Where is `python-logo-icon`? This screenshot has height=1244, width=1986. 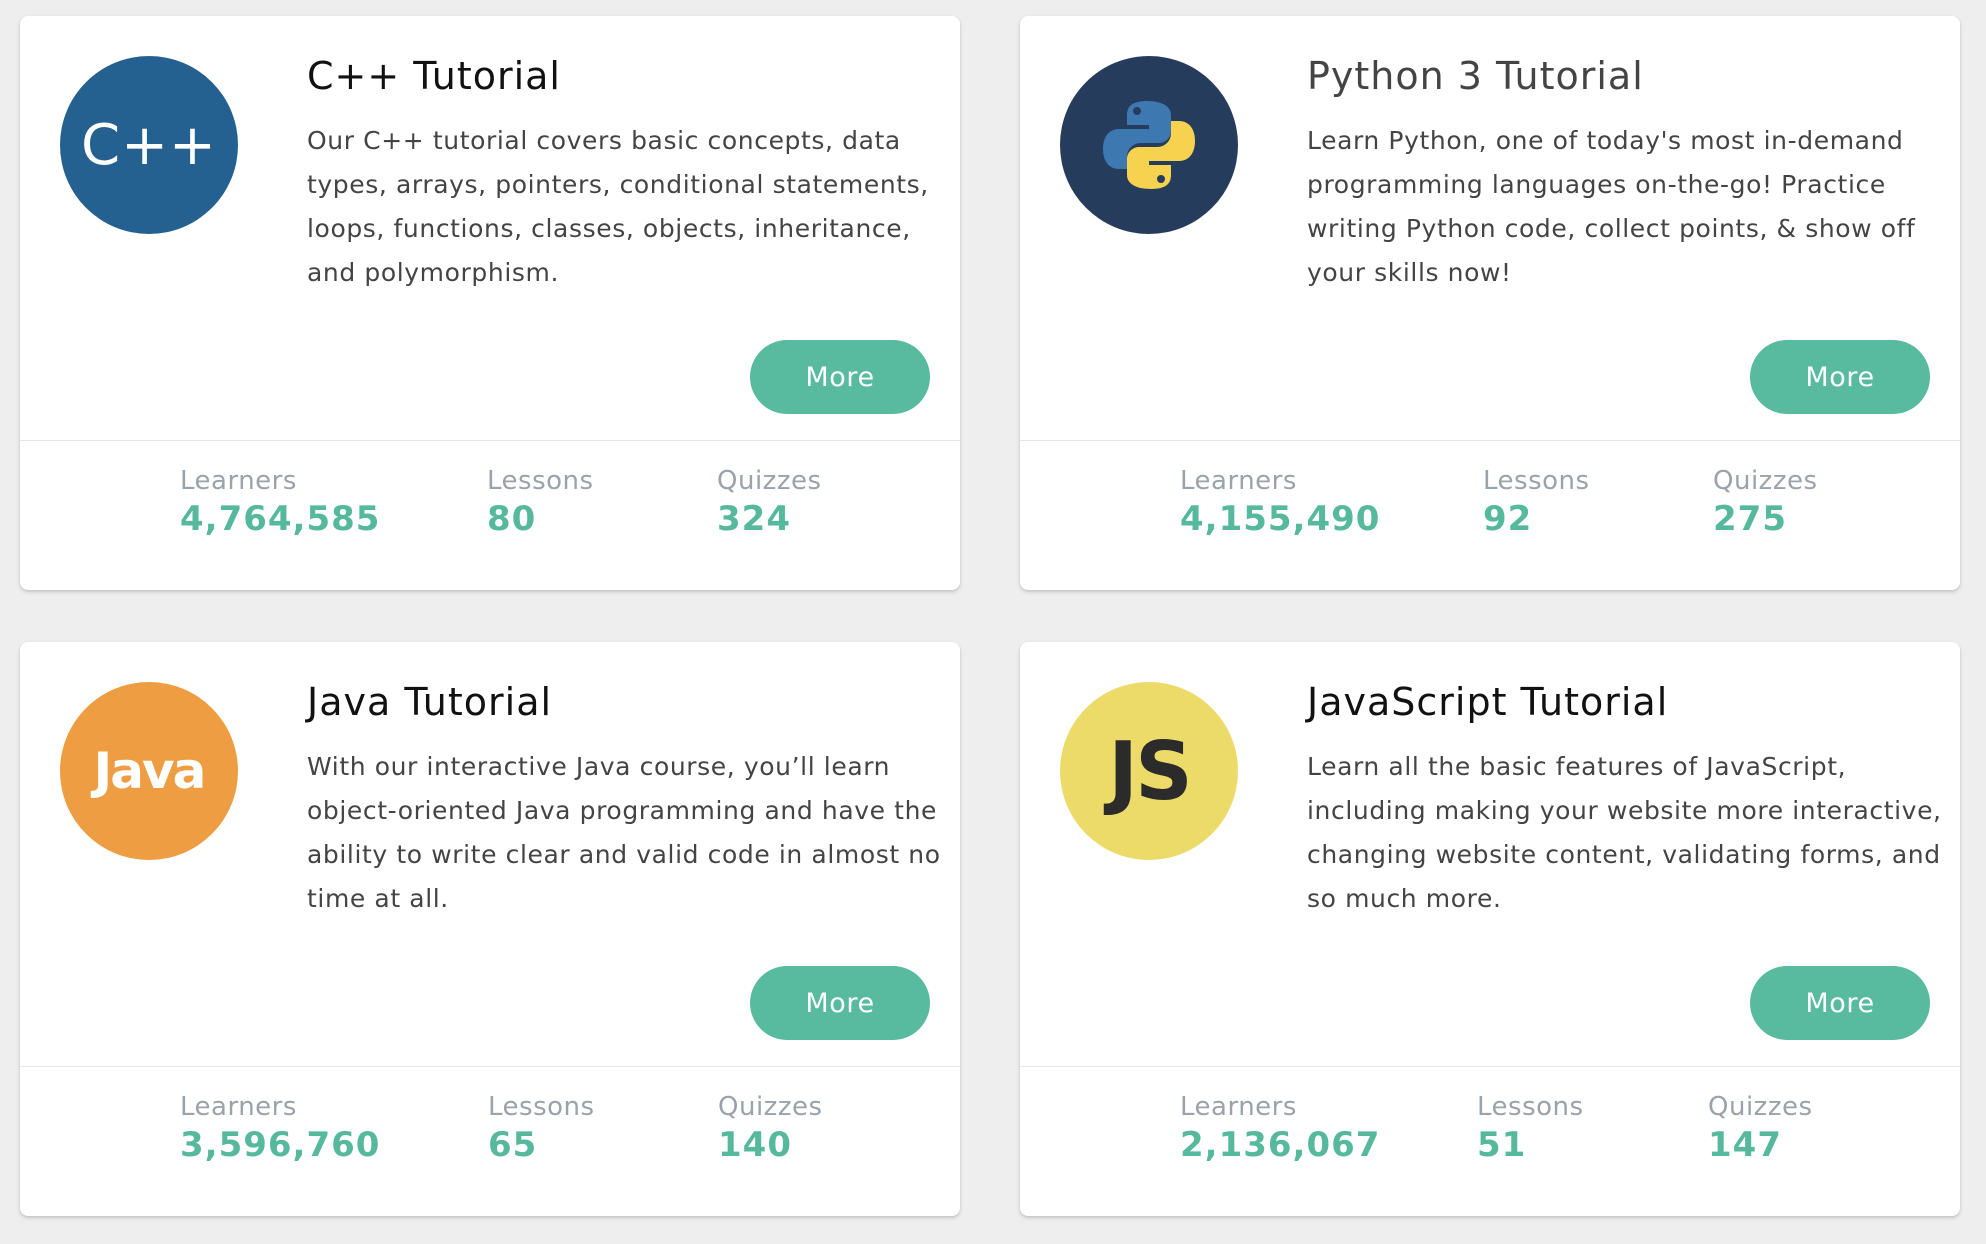 python-logo-icon is located at coordinates (1149, 145).